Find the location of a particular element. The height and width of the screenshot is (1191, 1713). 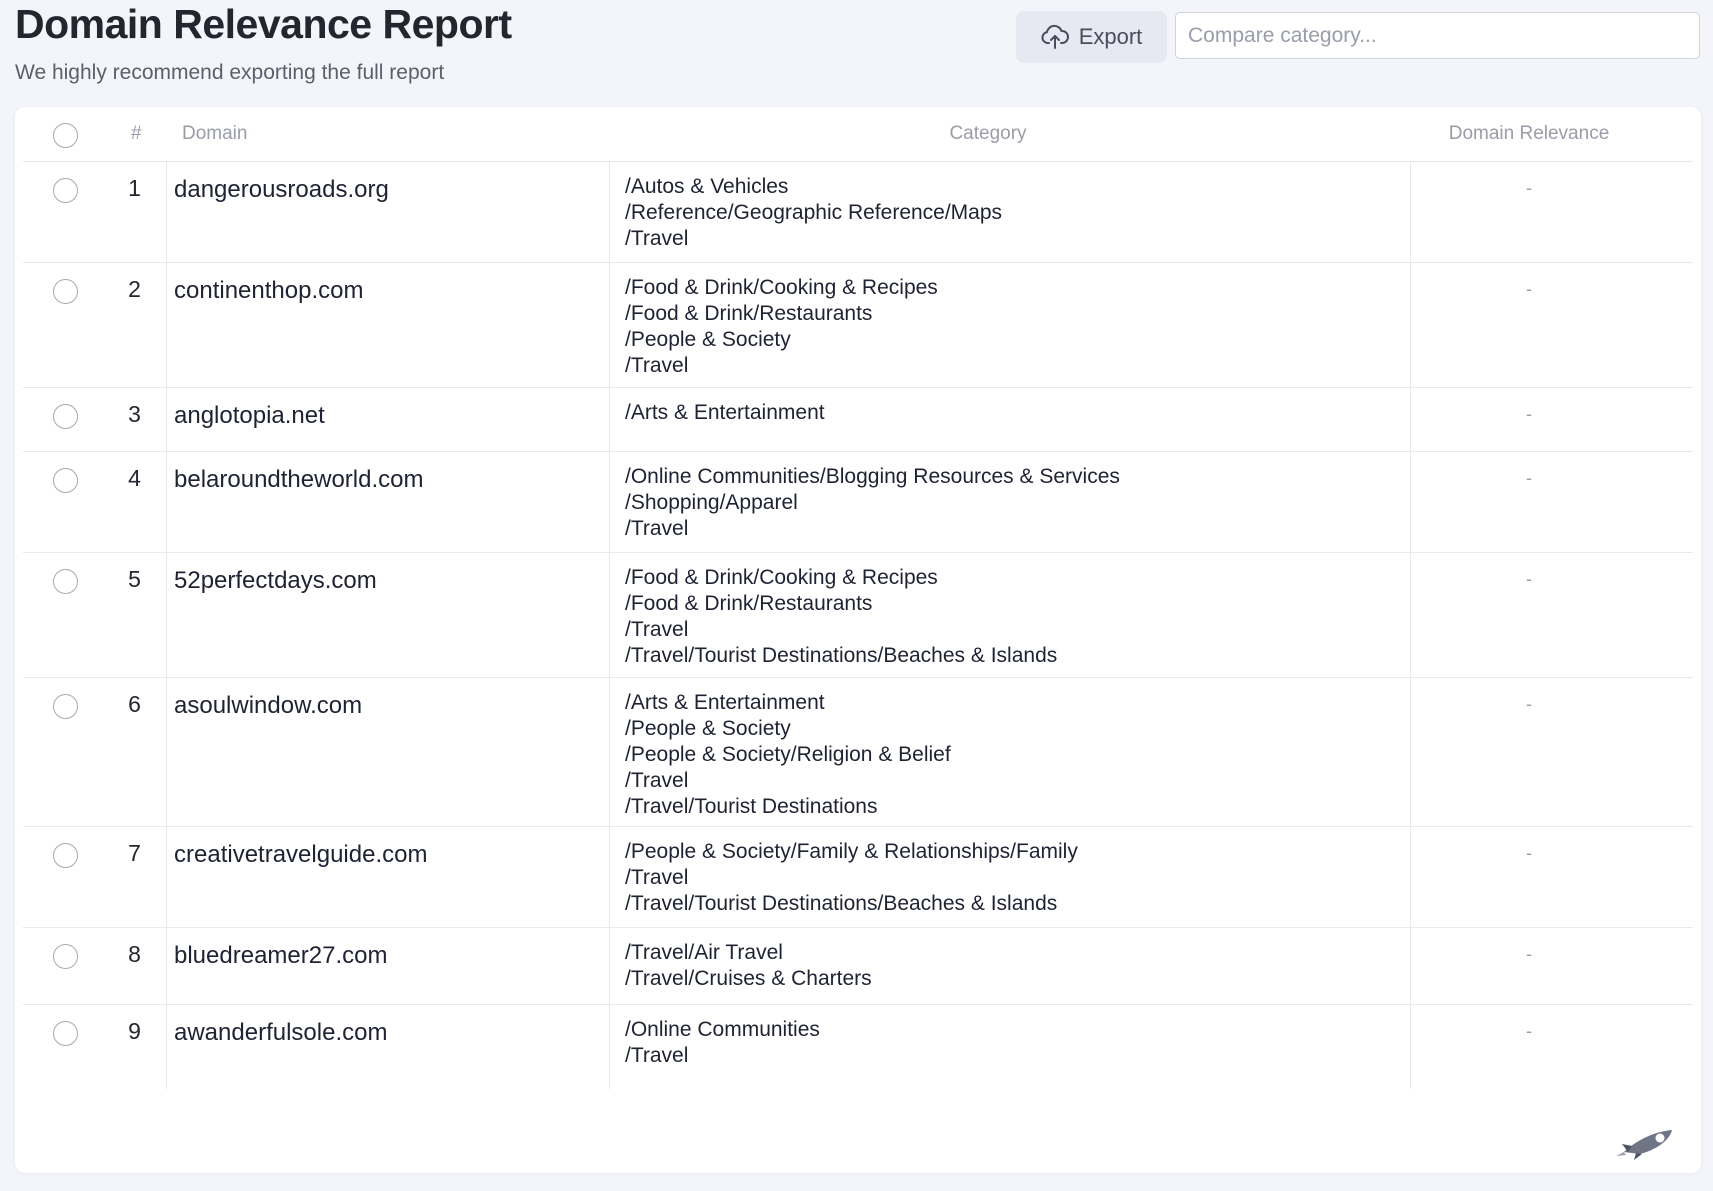

row-domain: awanderfulsole.com is located at coordinates (281, 1032).